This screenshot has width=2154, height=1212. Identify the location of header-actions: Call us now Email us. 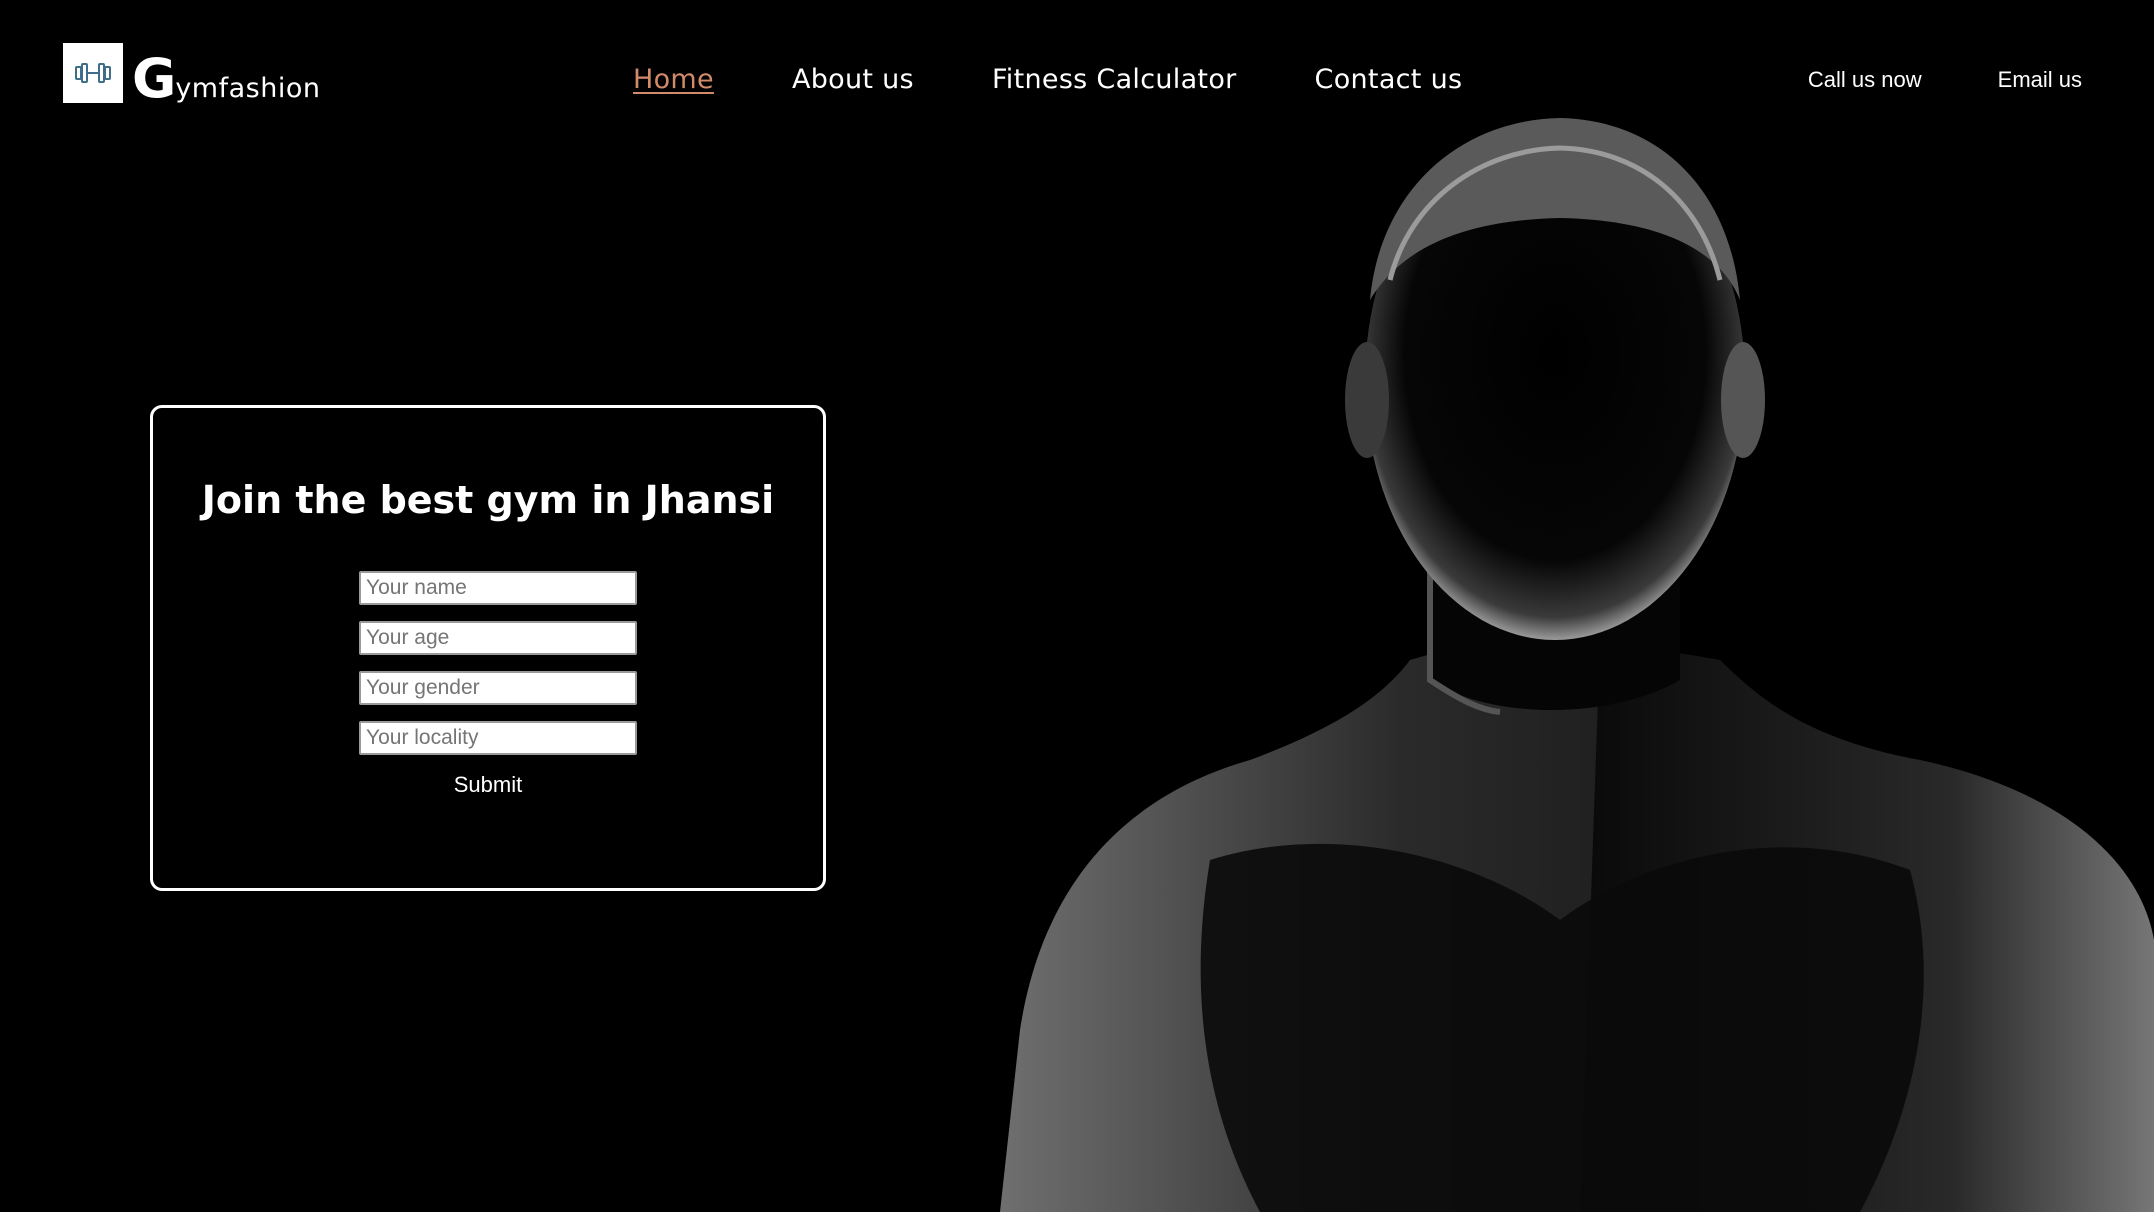
(1907, 80).